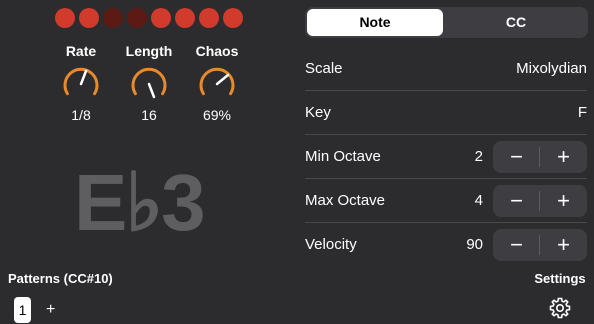 The image size is (594, 324). Describe the element at coordinates (478, 156) in the screenshot. I see `min-octave-value: 2` at that location.